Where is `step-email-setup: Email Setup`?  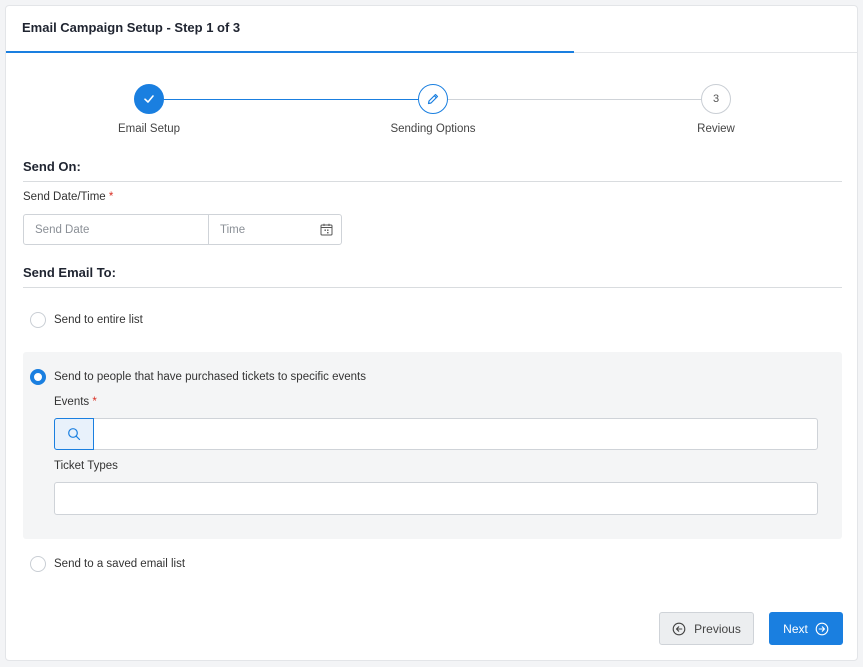
step-email-setup: Email Setup is located at coordinates (149, 109).